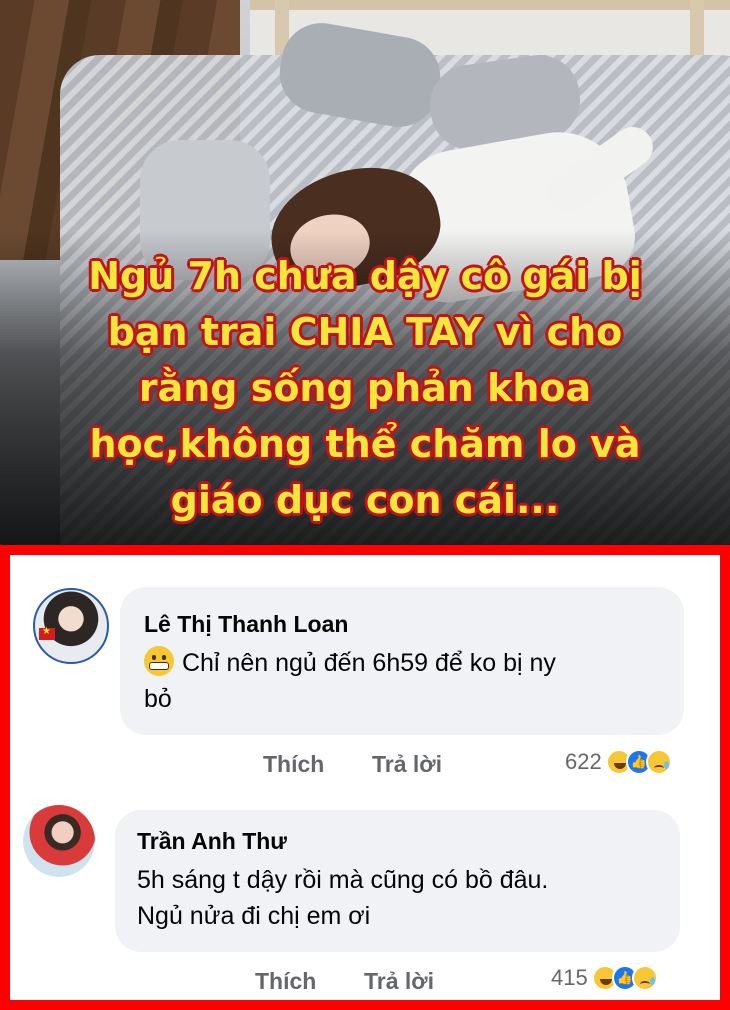 Image resolution: width=730 pixels, height=1010 pixels. I want to click on headline-line: Ngủ 7h chưa dậy cô gái bị, so click(365, 276).